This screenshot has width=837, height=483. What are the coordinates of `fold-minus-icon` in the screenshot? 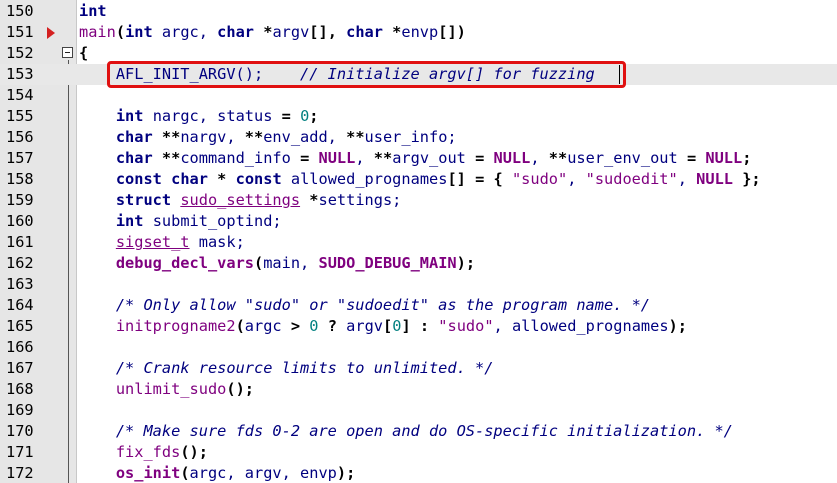 It's located at (67, 52).